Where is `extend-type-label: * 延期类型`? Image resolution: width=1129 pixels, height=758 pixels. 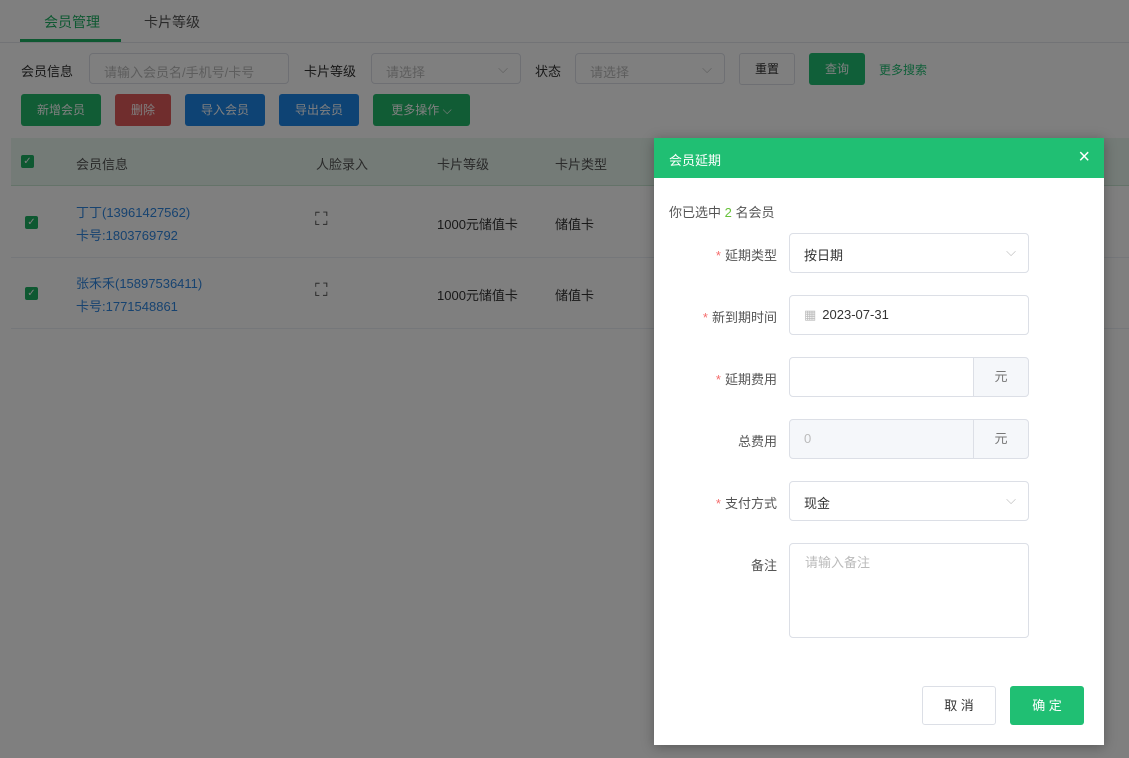 extend-type-label: * 延期类型 is located at coordinates (746, 255).